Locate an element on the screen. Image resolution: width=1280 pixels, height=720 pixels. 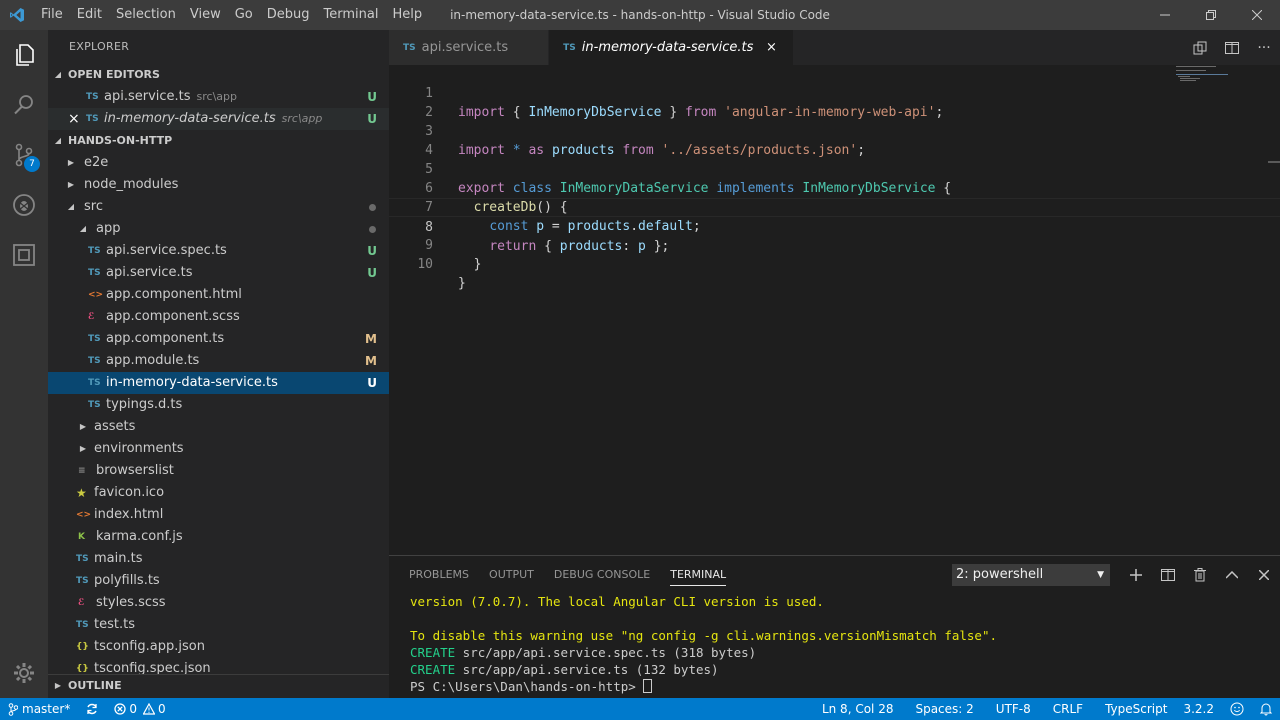
folder-item: ▶ environments is located at coordinates (218, 449).